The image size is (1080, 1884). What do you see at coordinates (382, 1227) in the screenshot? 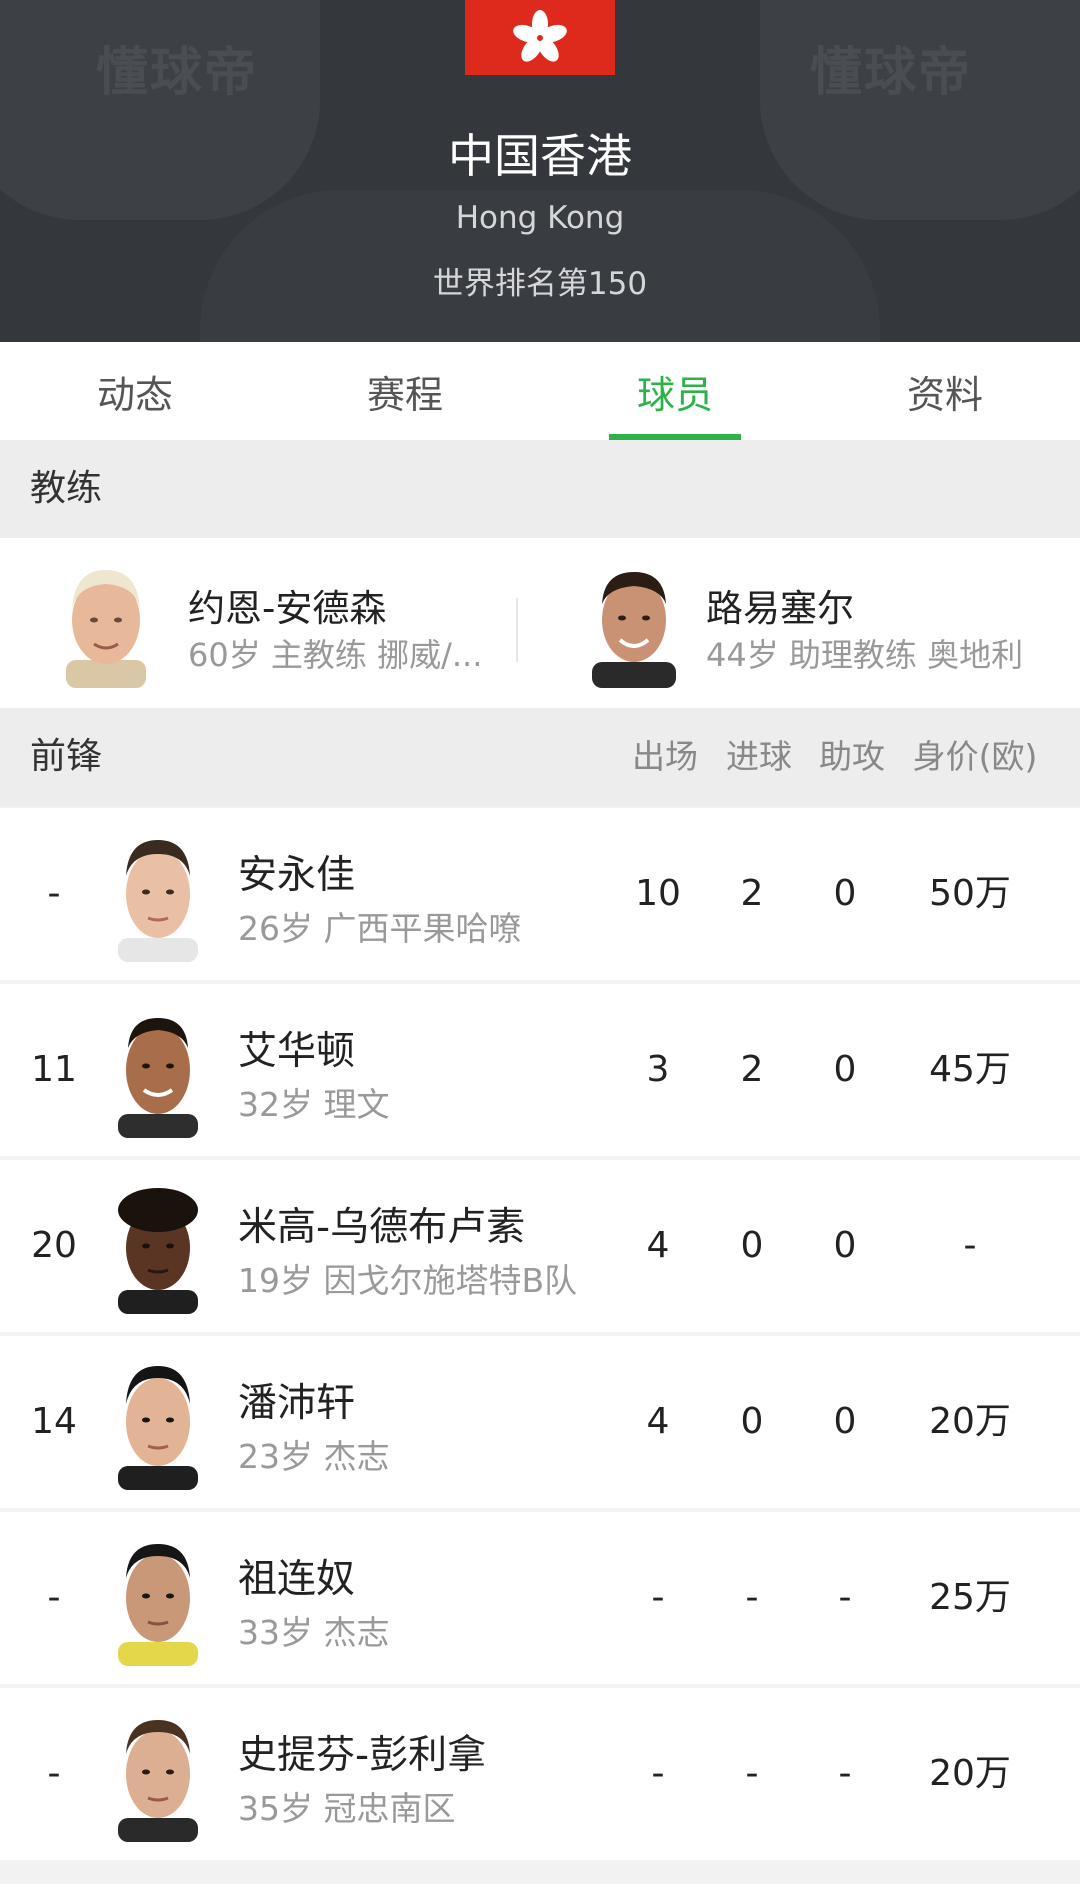
I see `player-name: 米高-乌德布卢素` at bounding box center [382, 1227].